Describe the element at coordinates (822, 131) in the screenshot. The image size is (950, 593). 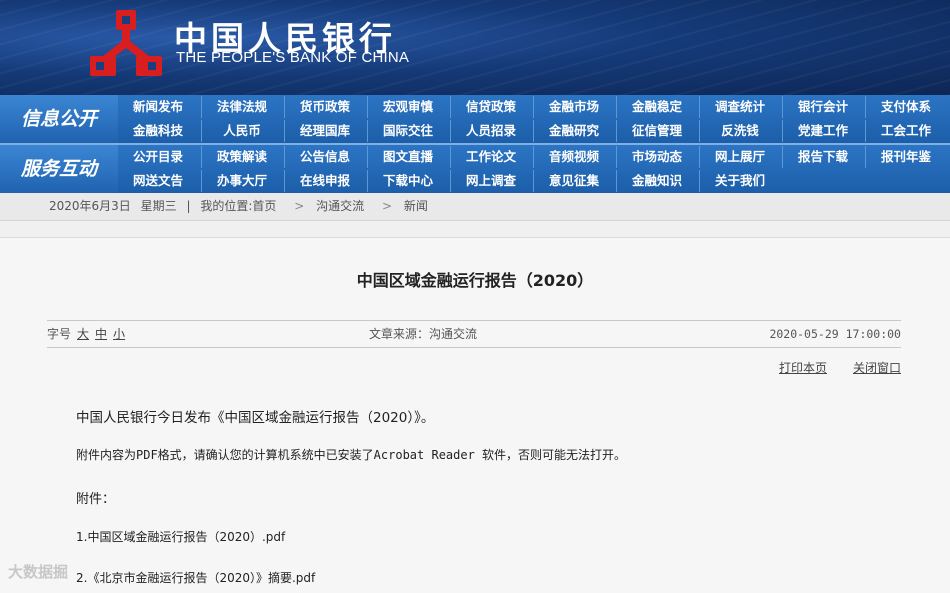
I see `nav-item: 党建工作` at that location.